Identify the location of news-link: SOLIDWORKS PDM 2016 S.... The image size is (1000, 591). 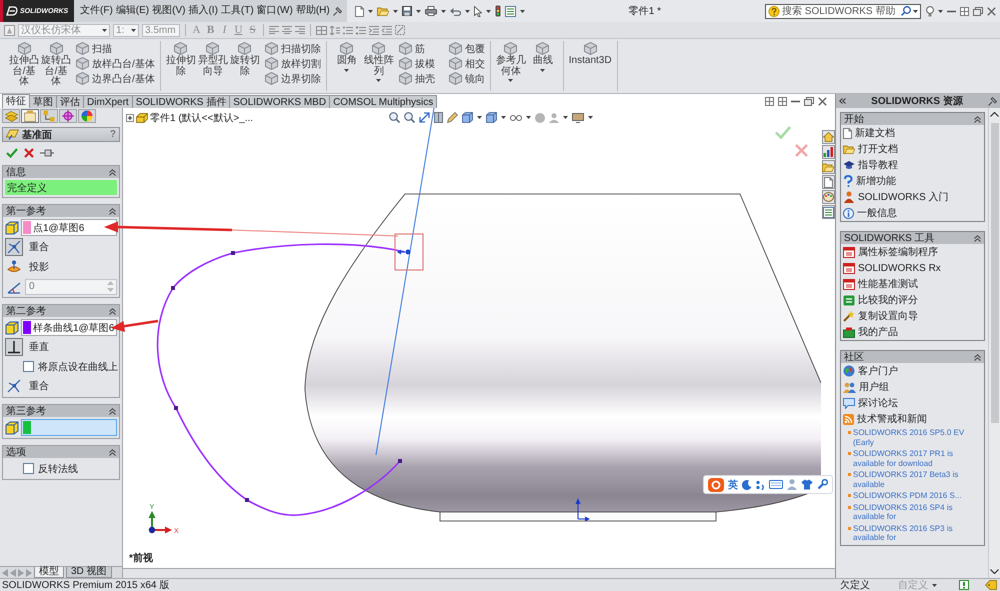
(907, 495).